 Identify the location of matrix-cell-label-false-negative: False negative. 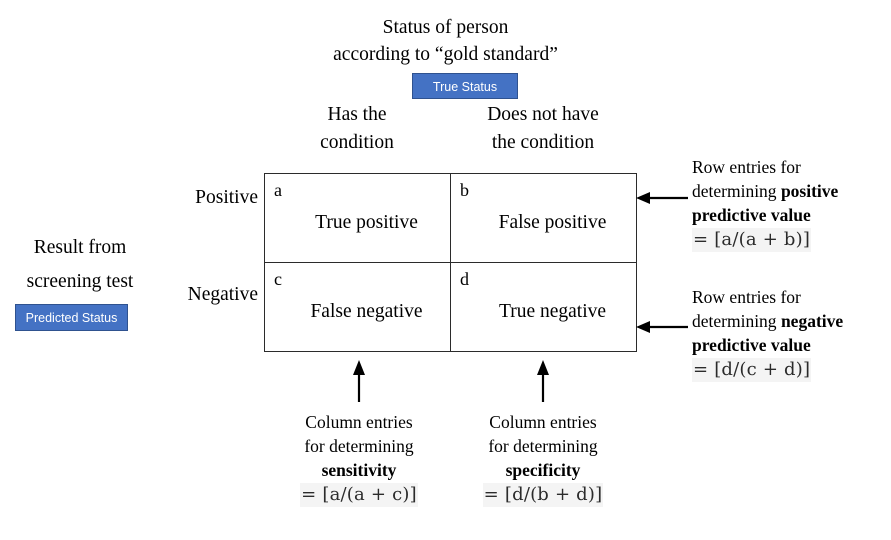
(366, 311).